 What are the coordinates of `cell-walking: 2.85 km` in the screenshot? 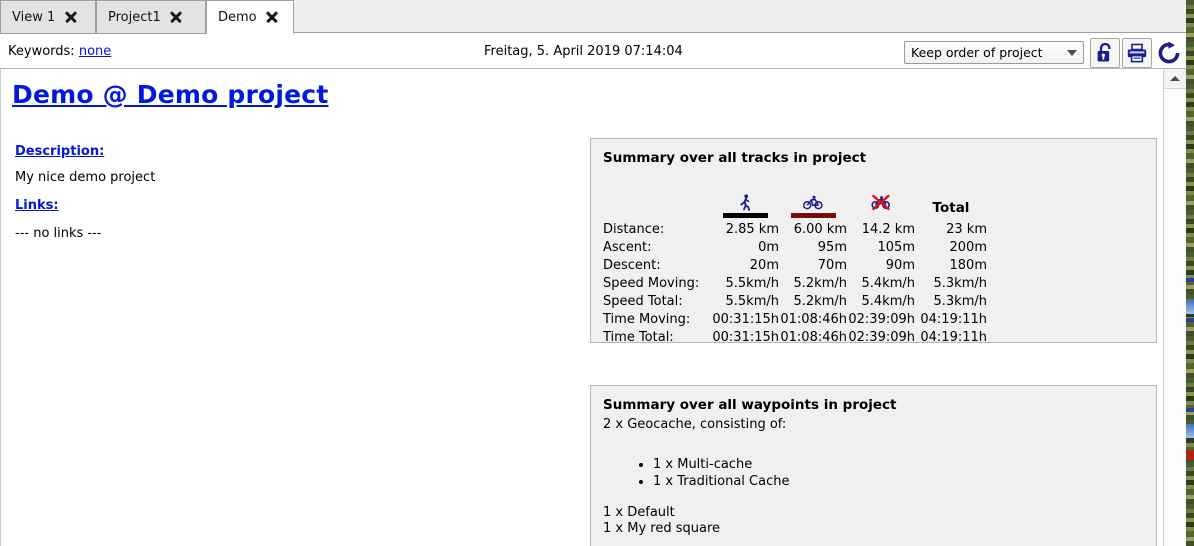 It's located at (752, 229).